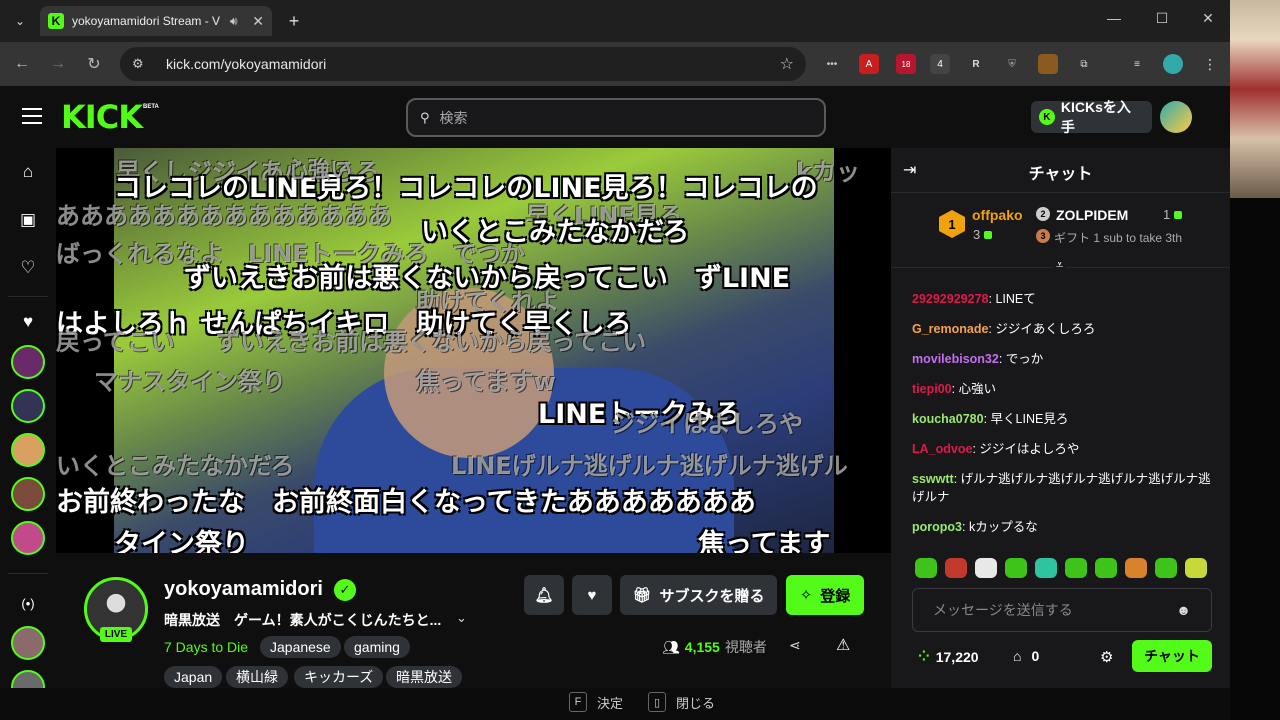 The height and width of the screenshot is (720, 1280). Describe the element at coordinates (1106, 657) in the screenshot. I see `chat-settings-gear-icon: ⚙` at that location.